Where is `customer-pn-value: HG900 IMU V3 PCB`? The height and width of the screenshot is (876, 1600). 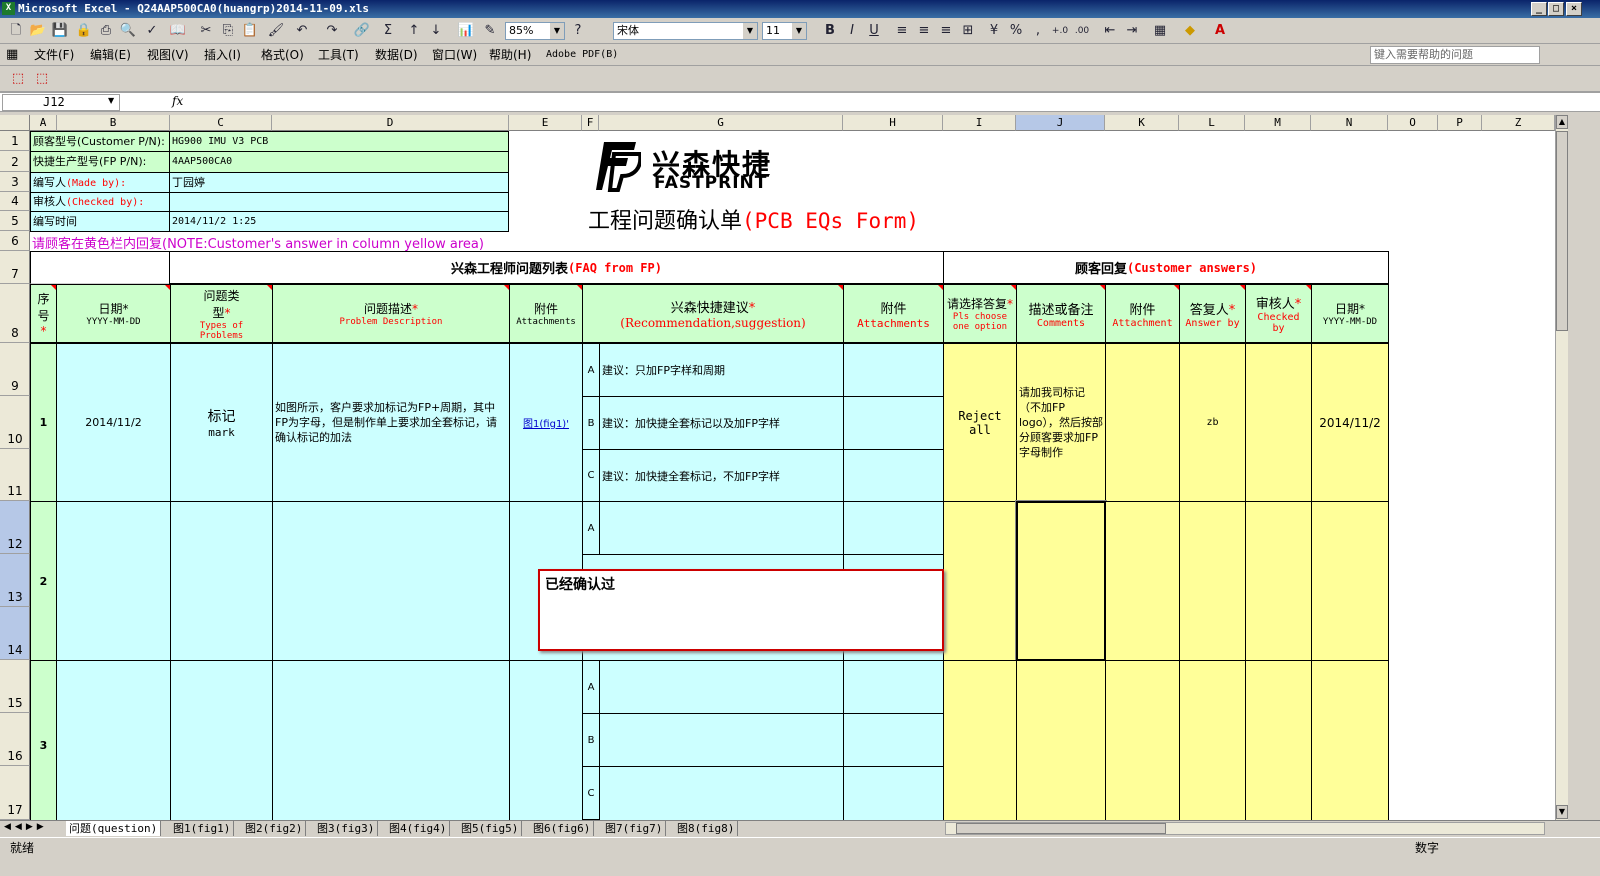
customer-pn-value: HG900 IMU V3 PCB is located at coordinates (339, 141).